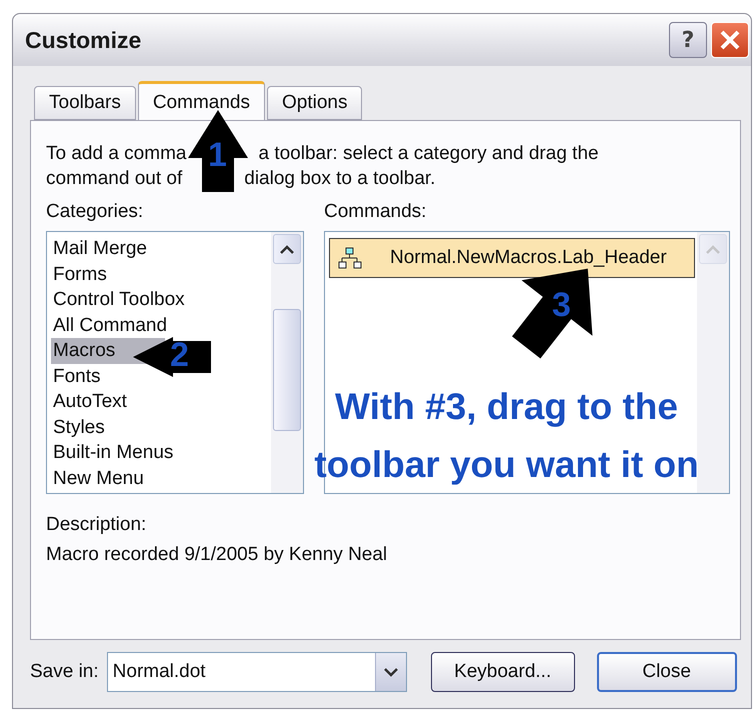 This screenshot has width=755, height=721. Describe the element at coordinates (97, 525) in the screenshot. I see `description-label: Description:` at that location.